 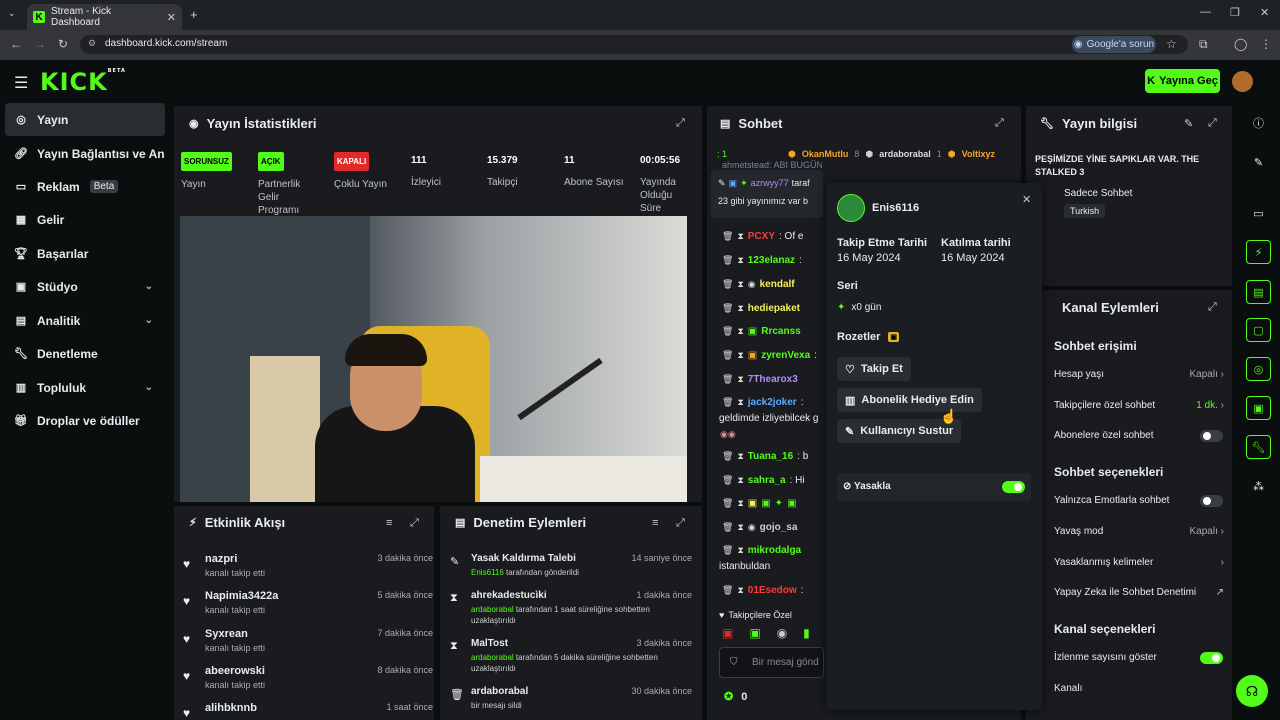 I want to click on stream-category: Sadece Sohbet, so click(x=1098, y=193).